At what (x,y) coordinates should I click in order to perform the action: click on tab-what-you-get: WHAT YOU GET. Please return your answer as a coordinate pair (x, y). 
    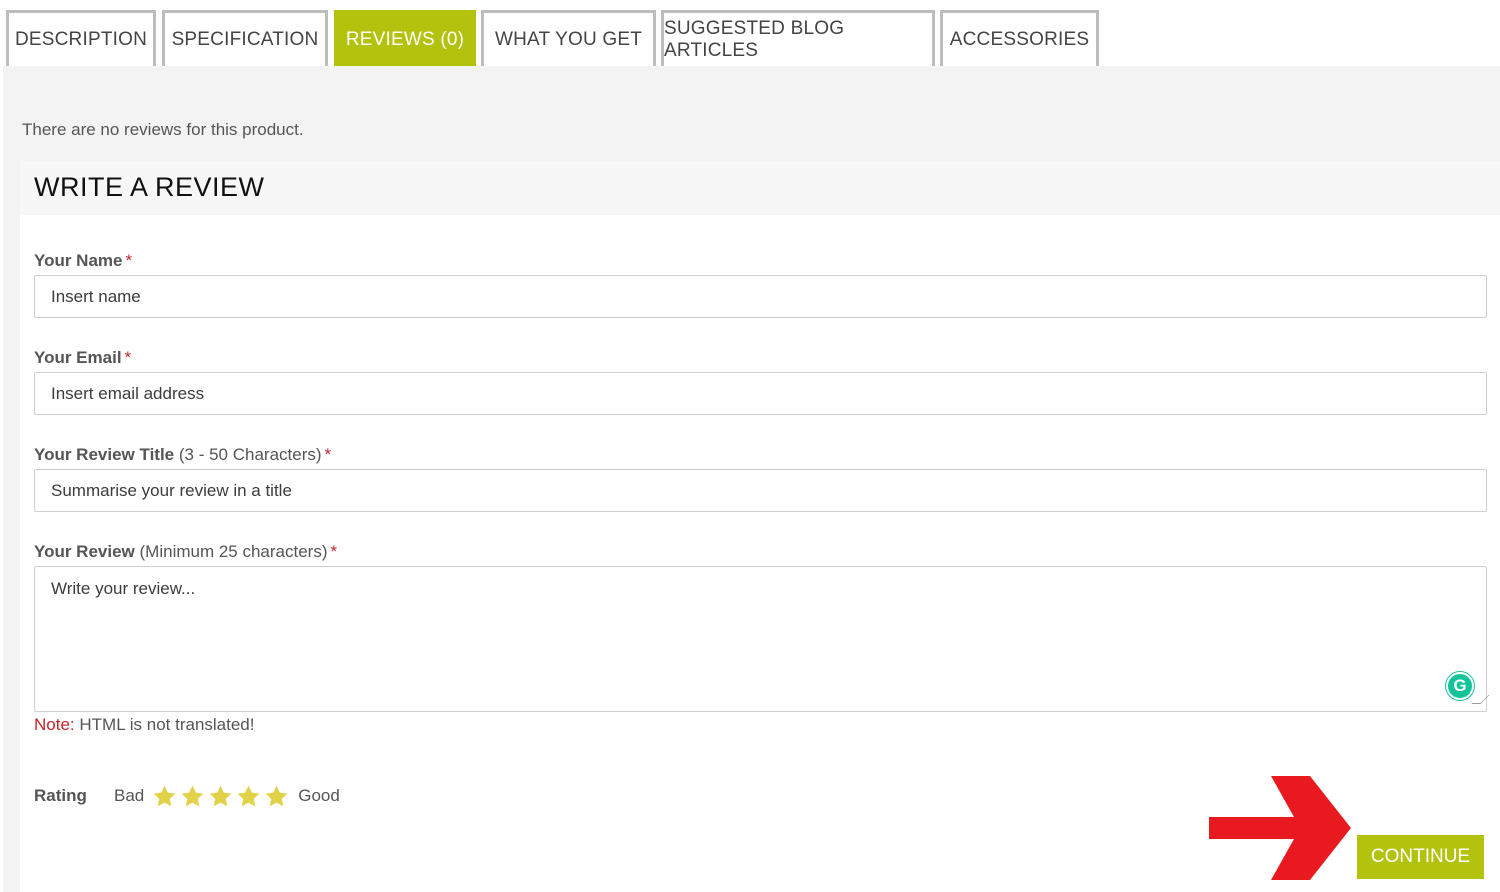
    Looking at the image, I should click on (568, 38).